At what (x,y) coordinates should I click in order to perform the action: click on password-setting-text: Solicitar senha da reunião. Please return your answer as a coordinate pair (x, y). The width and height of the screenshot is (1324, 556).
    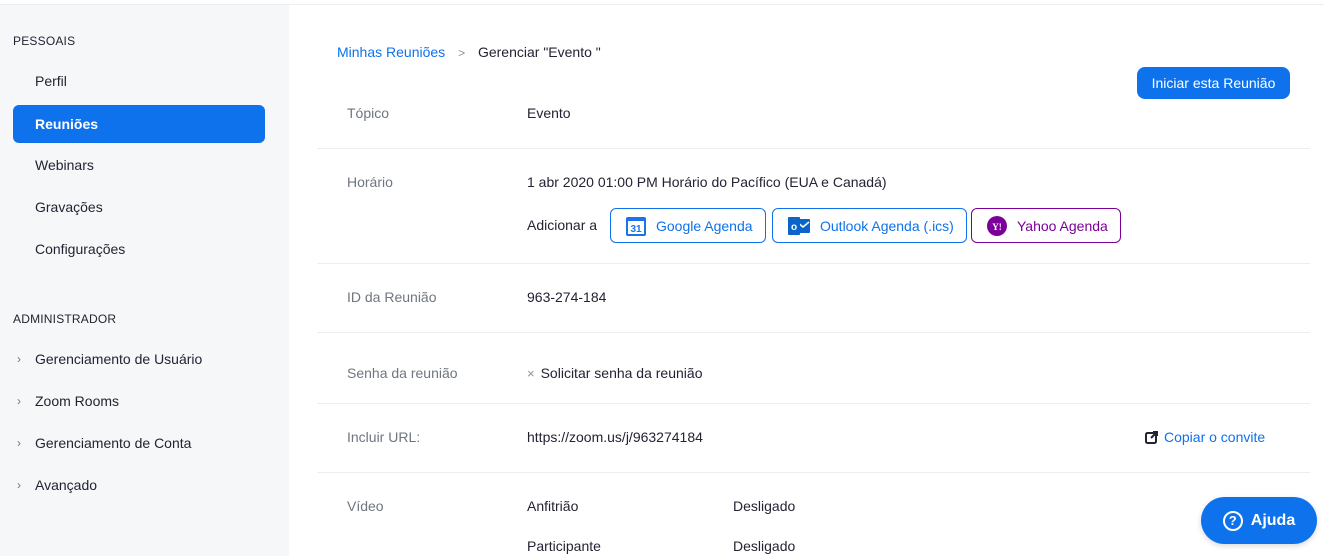
    Looking at the image, I should click on (621, 373).